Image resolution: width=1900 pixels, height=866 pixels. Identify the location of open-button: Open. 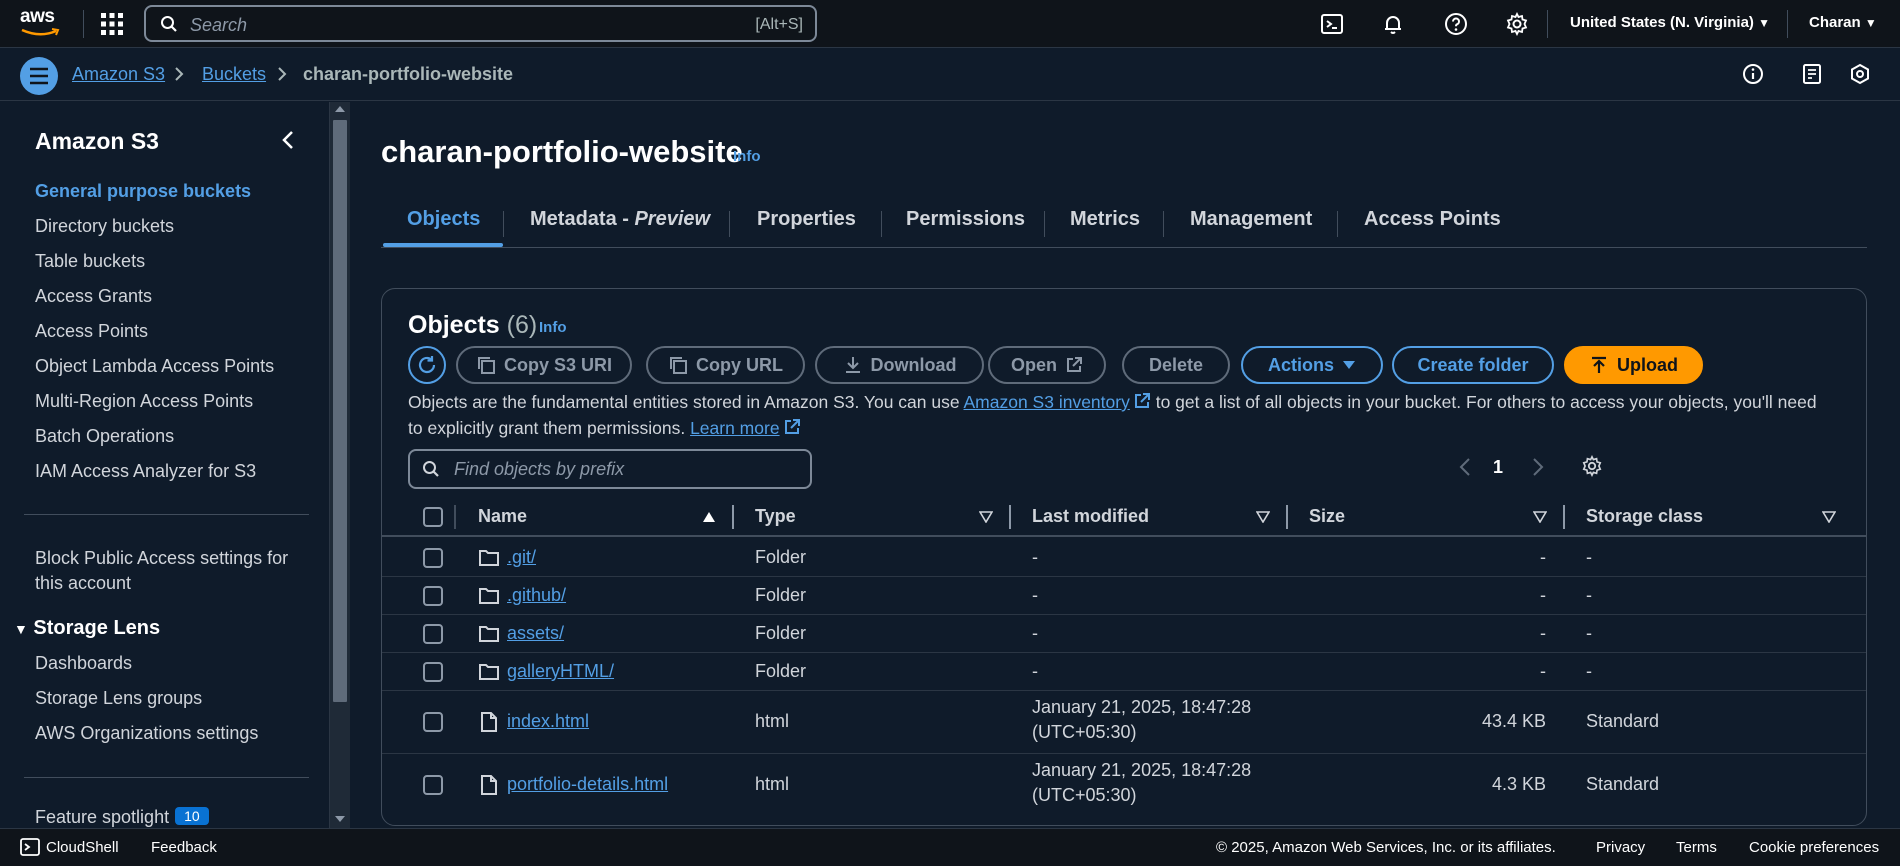
(1047, 365).